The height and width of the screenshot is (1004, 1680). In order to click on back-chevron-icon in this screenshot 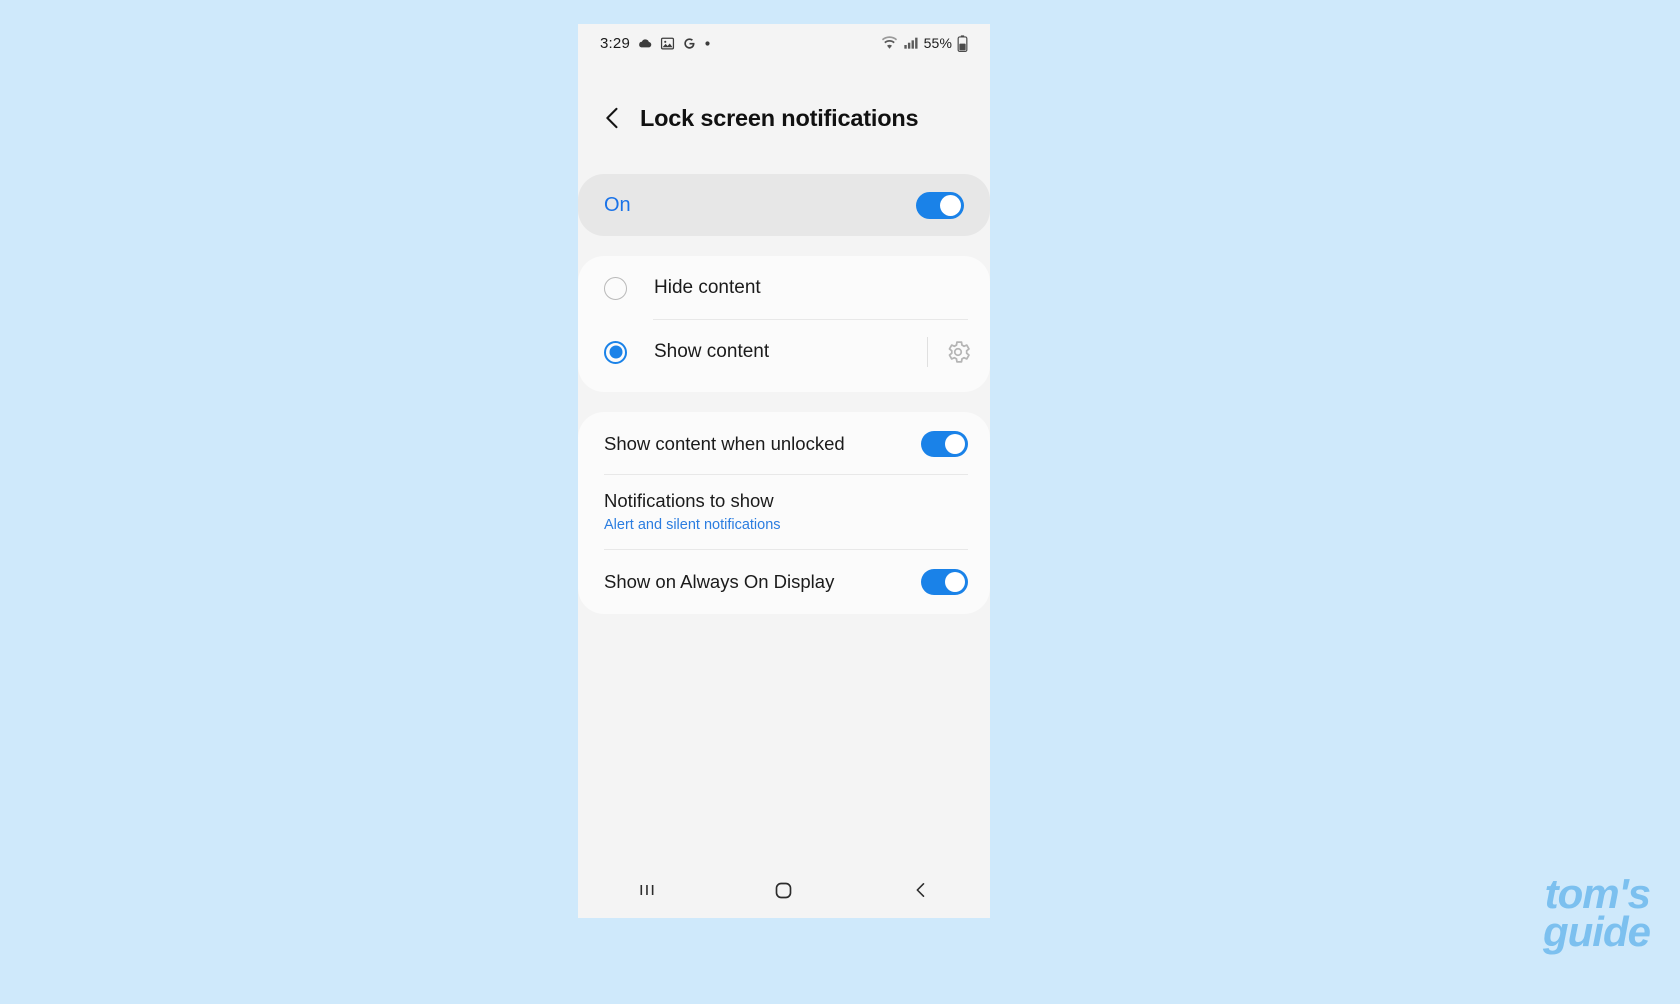, I will do `click(613, 118)`.